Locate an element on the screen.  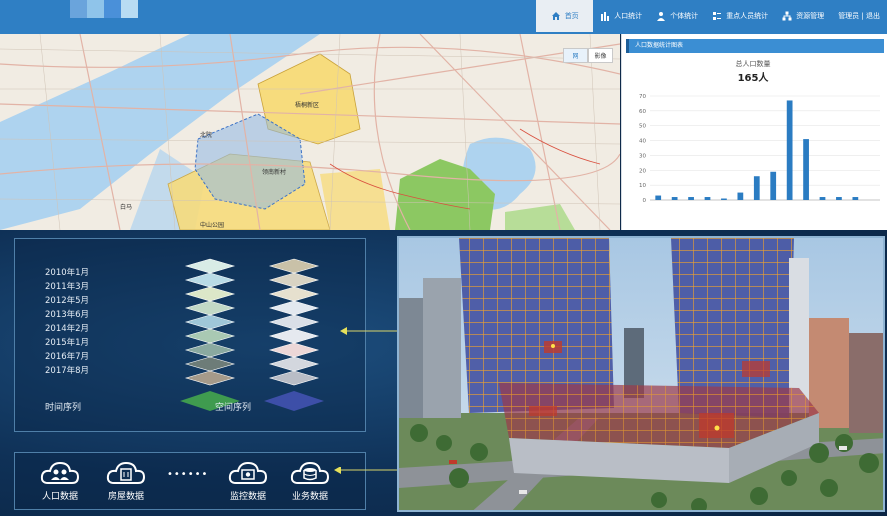
nav-key-people-label: 重点人员统计 is located at coordinates (747, 16).